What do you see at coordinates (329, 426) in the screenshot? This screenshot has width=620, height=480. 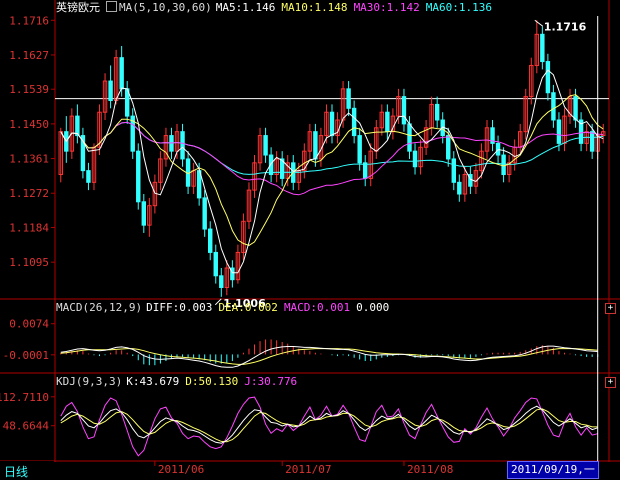 I see `kdj-j-line` at bounding box center [329, 426].